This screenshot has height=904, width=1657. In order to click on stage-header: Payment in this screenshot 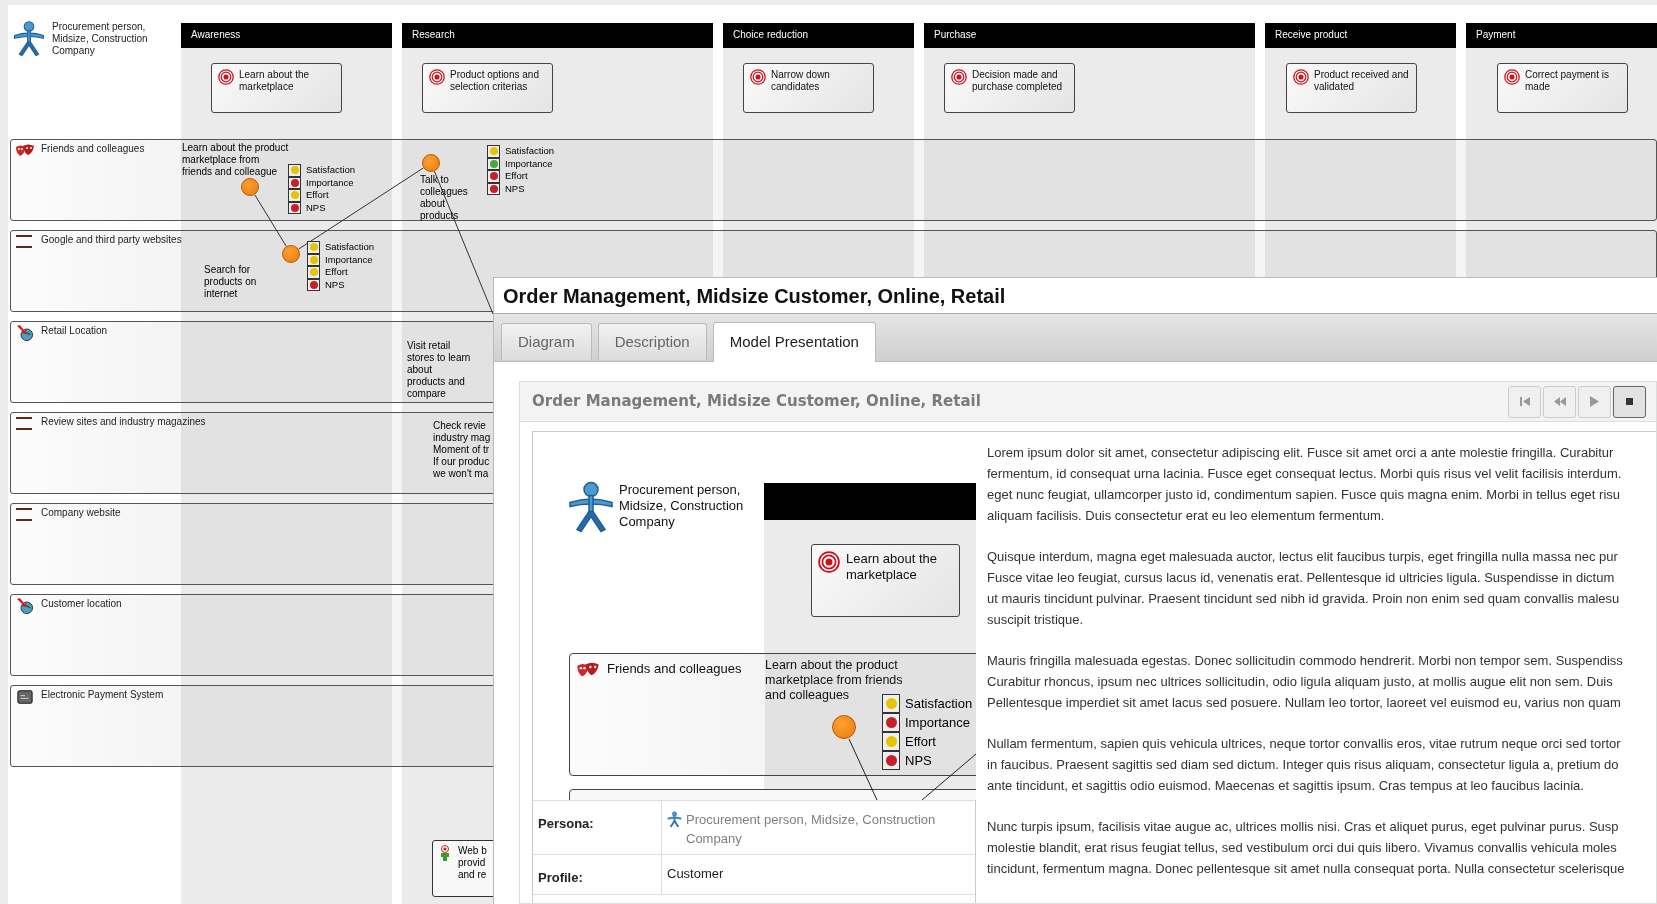, I will do `click(1561, 35)`.